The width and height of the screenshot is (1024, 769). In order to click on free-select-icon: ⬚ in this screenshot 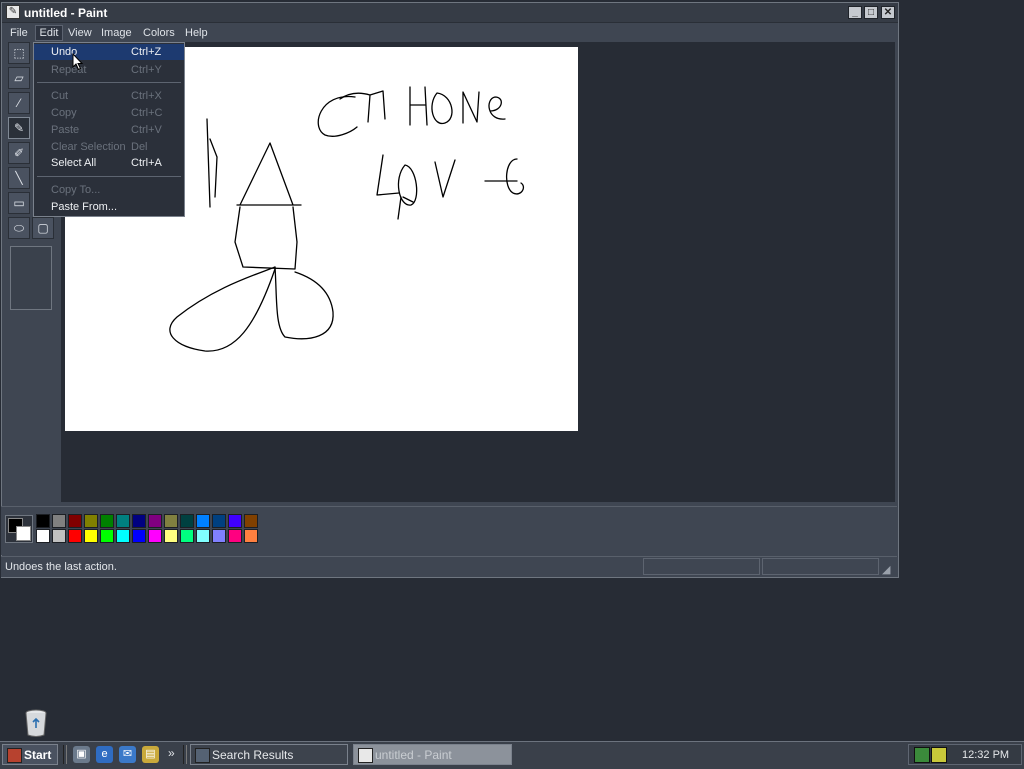, I will do `click(19, 53)`.